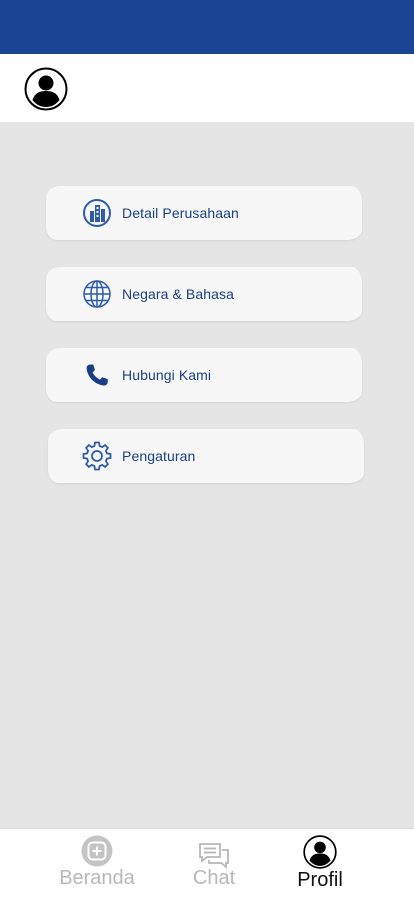  What do you see at coordinates (180, 213) in the screenshot?
I see `menu-item-label: Detail Perusahaan` at bounding box center [180, 213].